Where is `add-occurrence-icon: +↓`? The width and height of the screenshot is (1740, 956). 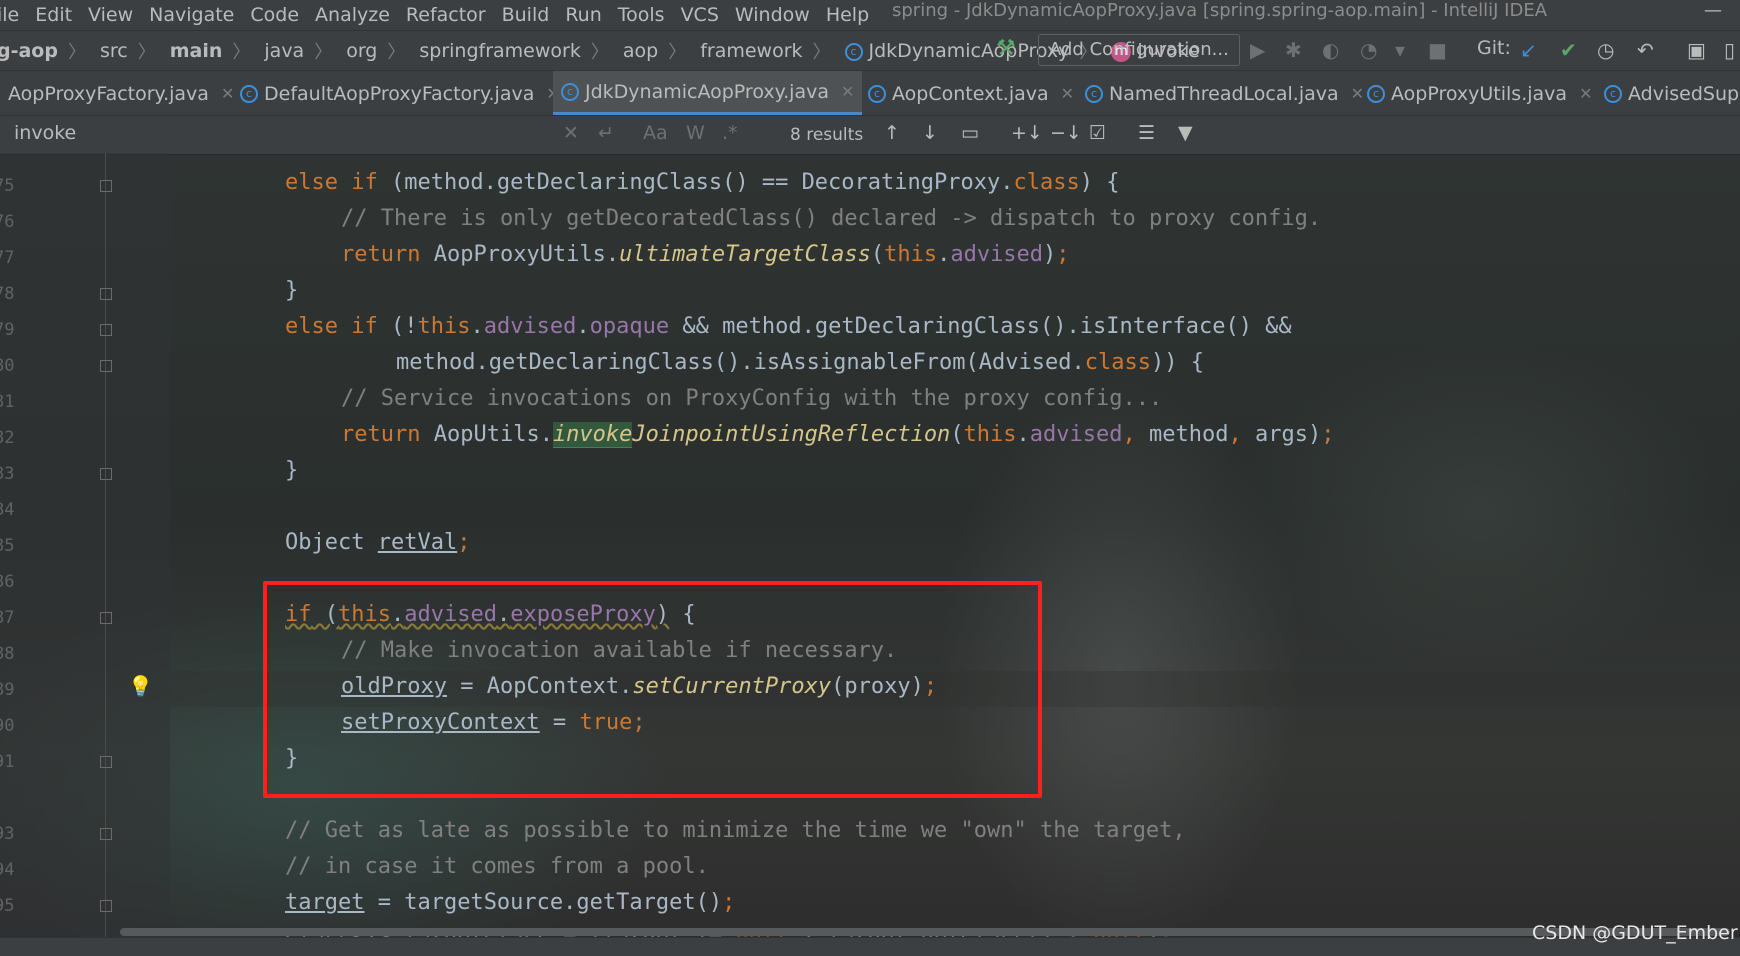
add-occurrence-icon: +↓ is located at coordinates (1027, 133).